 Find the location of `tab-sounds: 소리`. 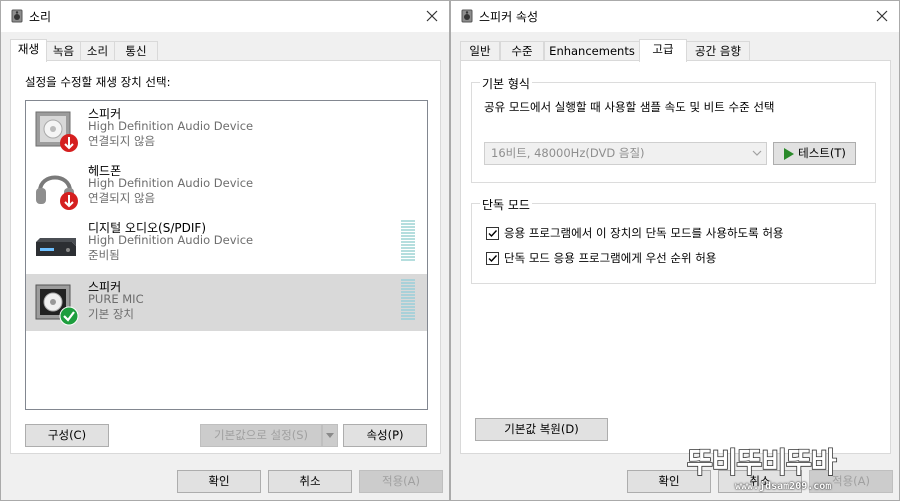

tab-sounds: 소리 is located at coordinates (97, 51).